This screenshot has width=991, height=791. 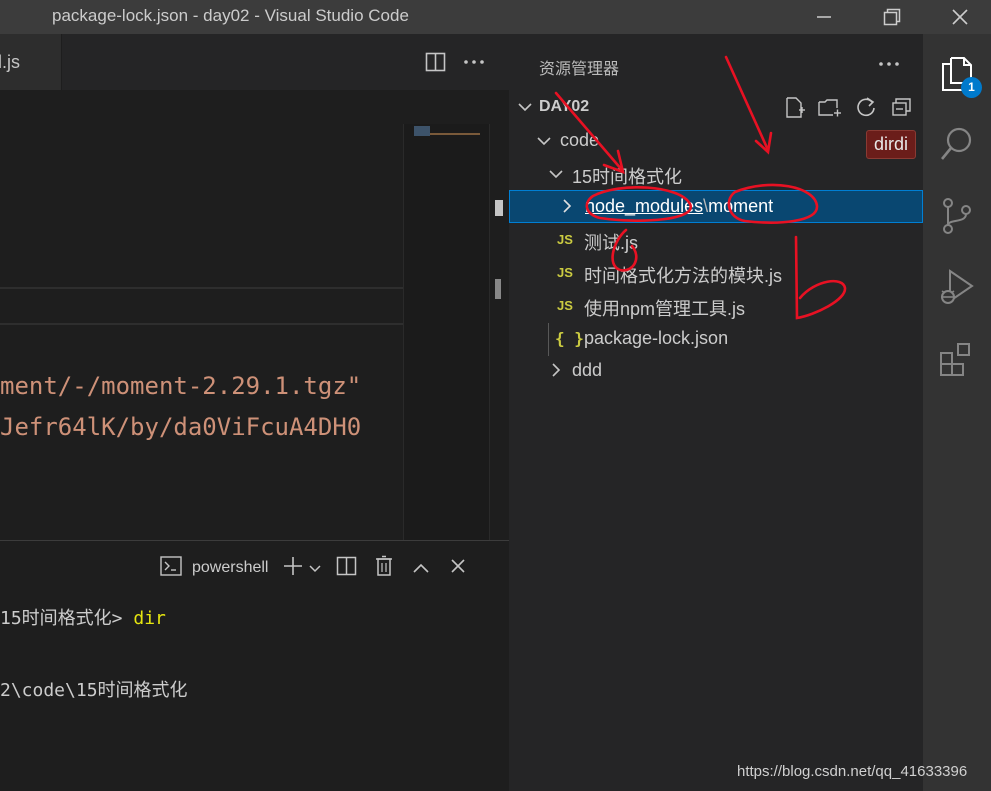 I want to click on split-editor-button, so click(x=436, y=64).